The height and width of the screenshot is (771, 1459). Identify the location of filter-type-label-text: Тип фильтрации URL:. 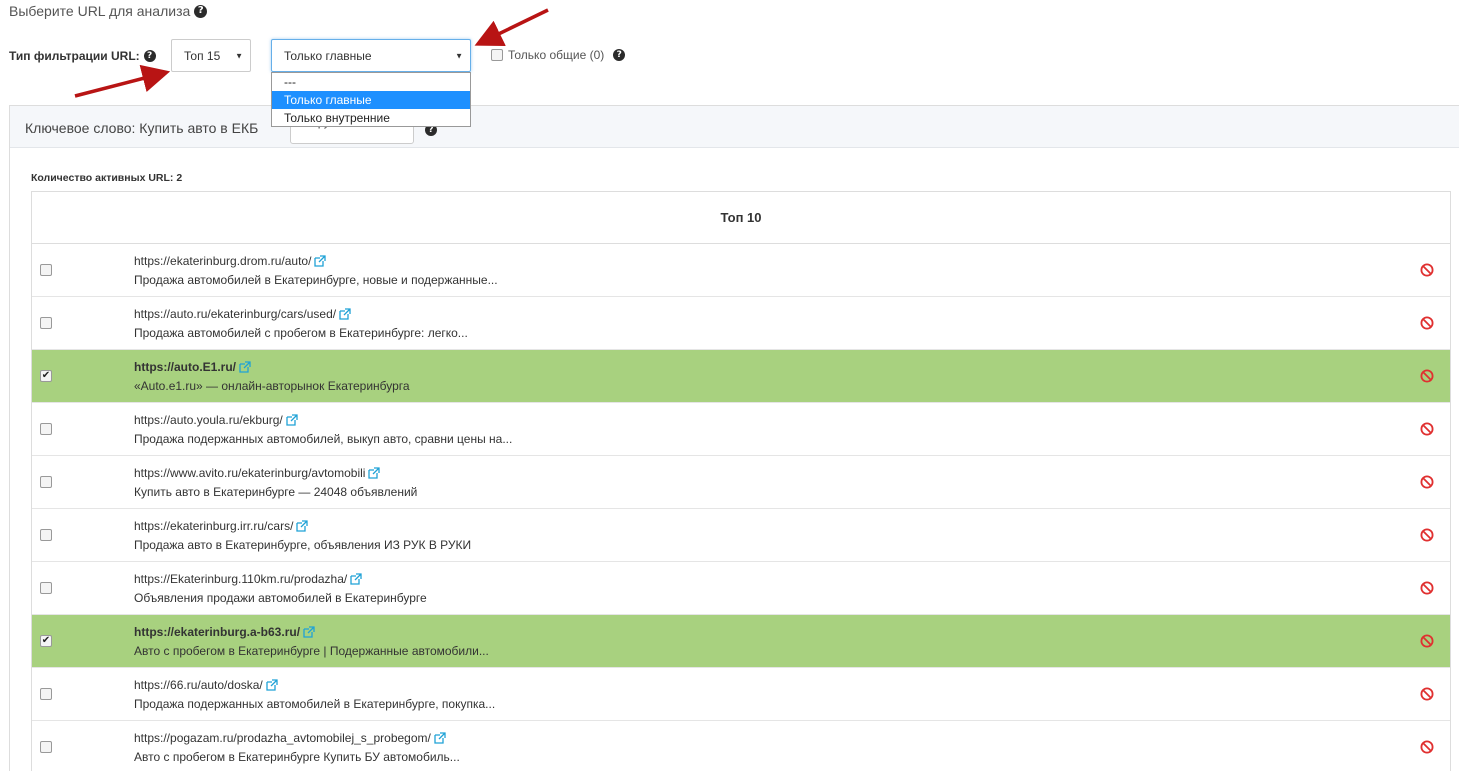
(74, 56).